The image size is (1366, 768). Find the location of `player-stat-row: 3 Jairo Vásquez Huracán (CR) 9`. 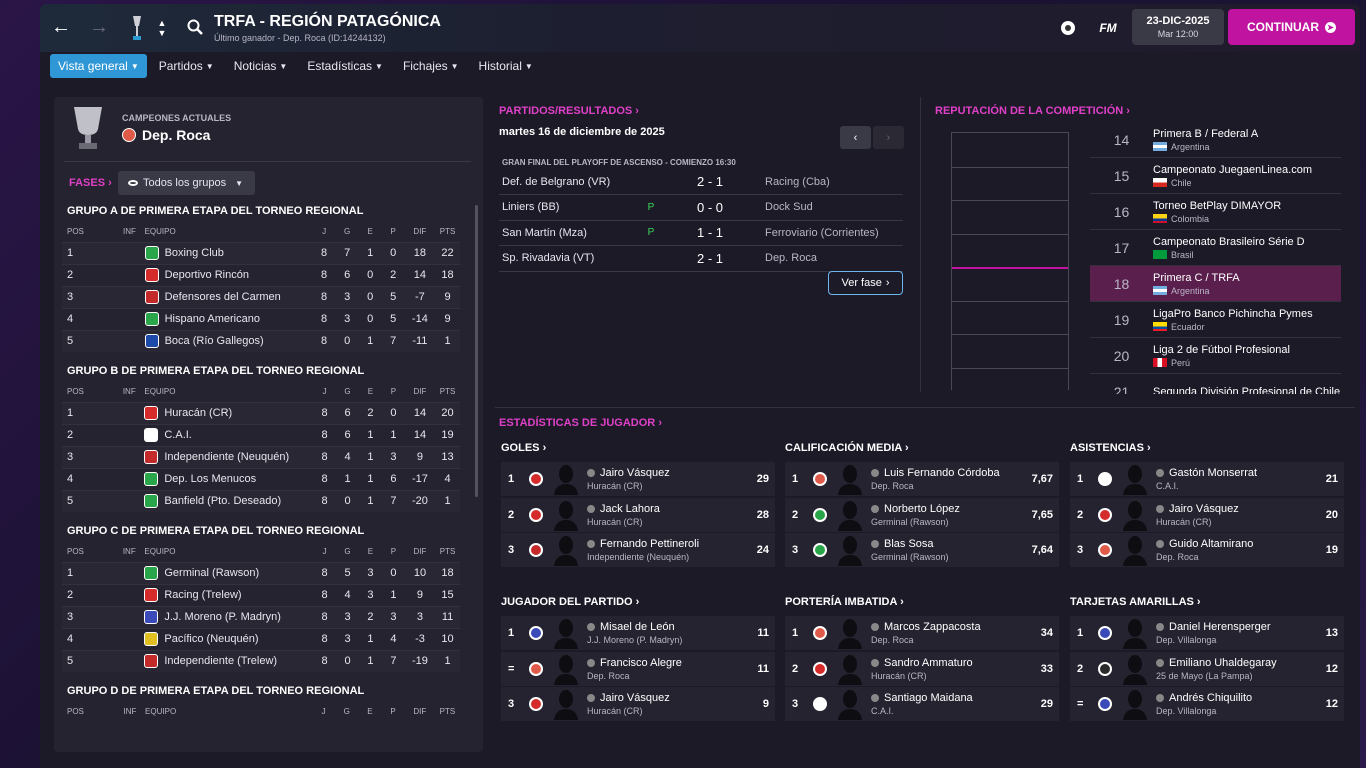

player-stat-row: 3 Jairo Vásquez Huracán (CR) 9 is located at coordinates (638, 704).